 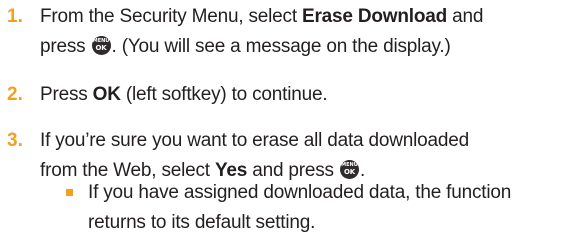 What do you see at coordinates (224, 94) in the screenshot?
I see `step-text-segment: (left softkey) to continue.` at bounding box center [224, 94].